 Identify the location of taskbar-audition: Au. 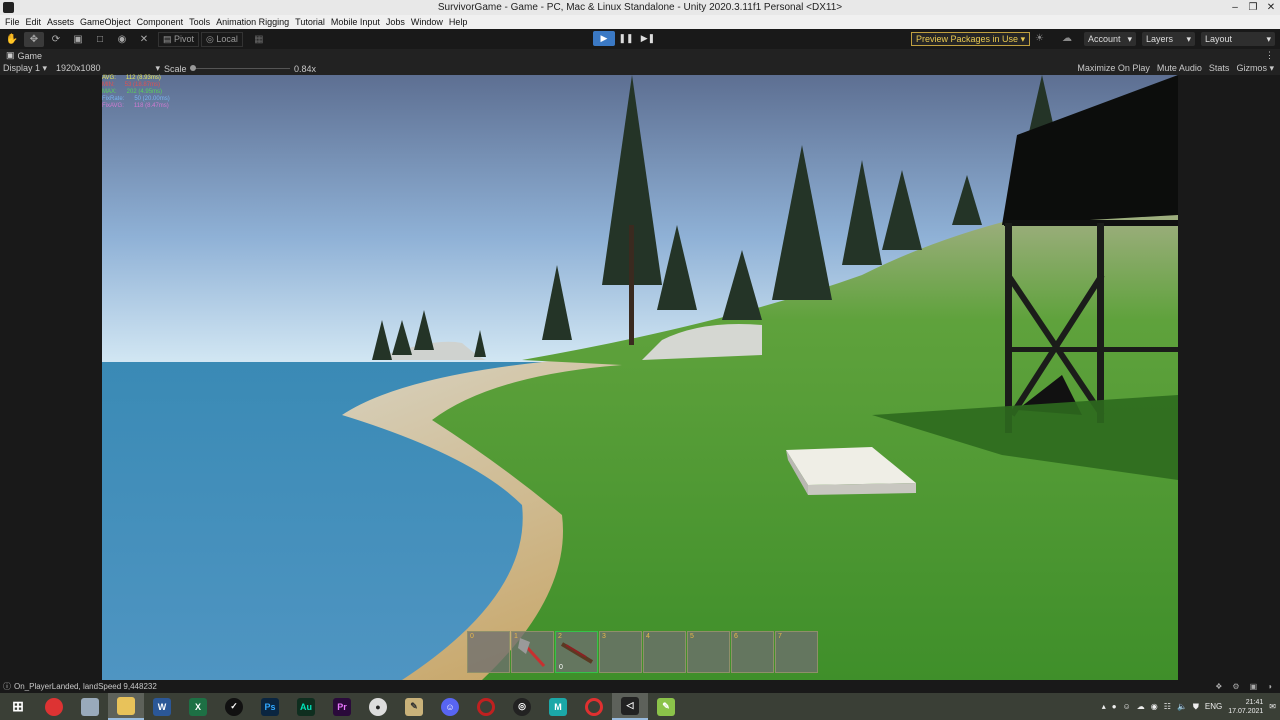
(306, 706).